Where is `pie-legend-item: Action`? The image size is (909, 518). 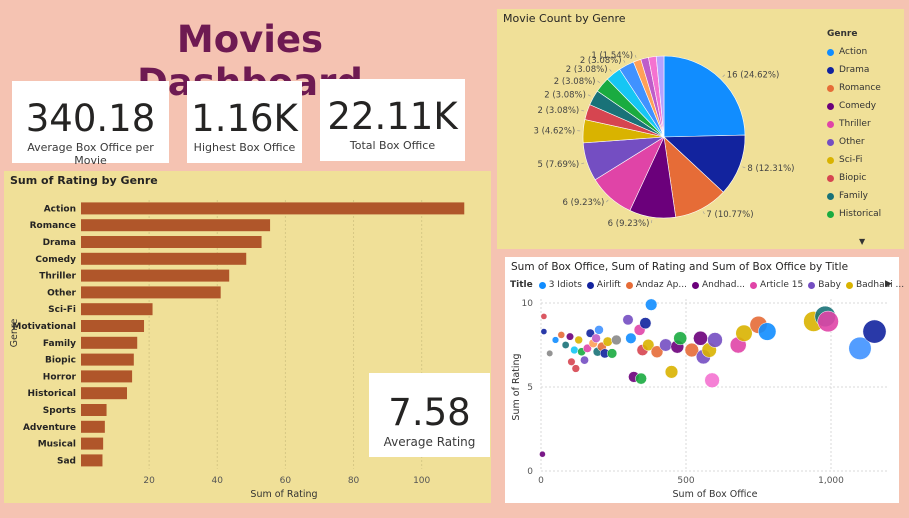
pie-legend-item: Action is located at coordinates (865, 52).